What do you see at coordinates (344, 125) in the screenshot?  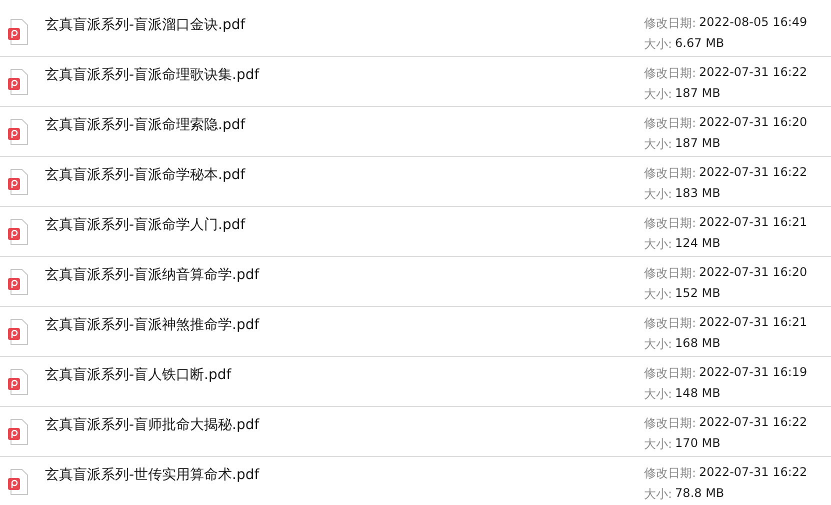 I see `file-name: 玄真盲派系列-盲派命理索隐.pdf` at bounding box center [344, 125].